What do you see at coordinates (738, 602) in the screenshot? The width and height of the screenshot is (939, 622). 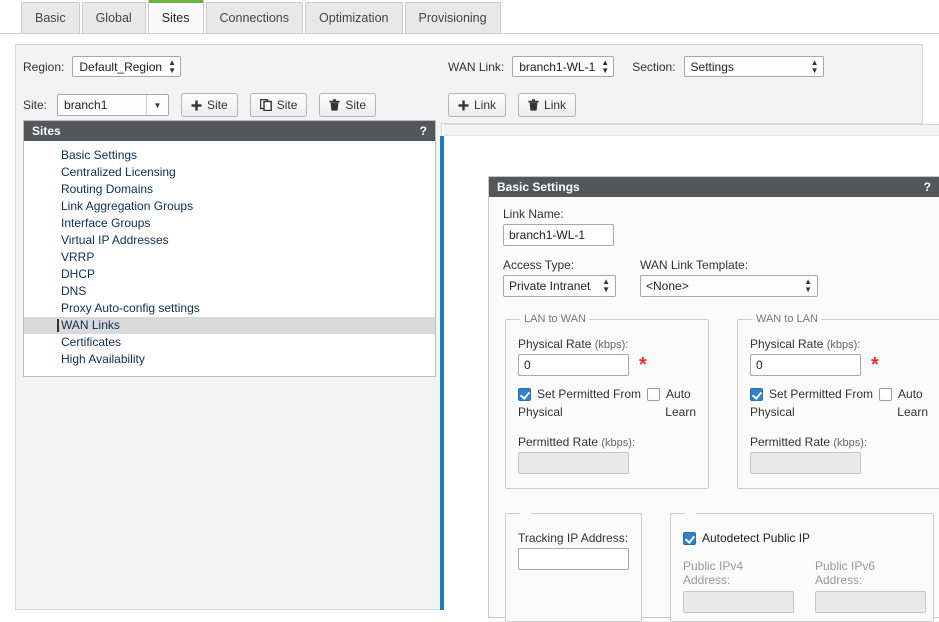 I see `public-ipv4-input` at bounding box center [738, 602].